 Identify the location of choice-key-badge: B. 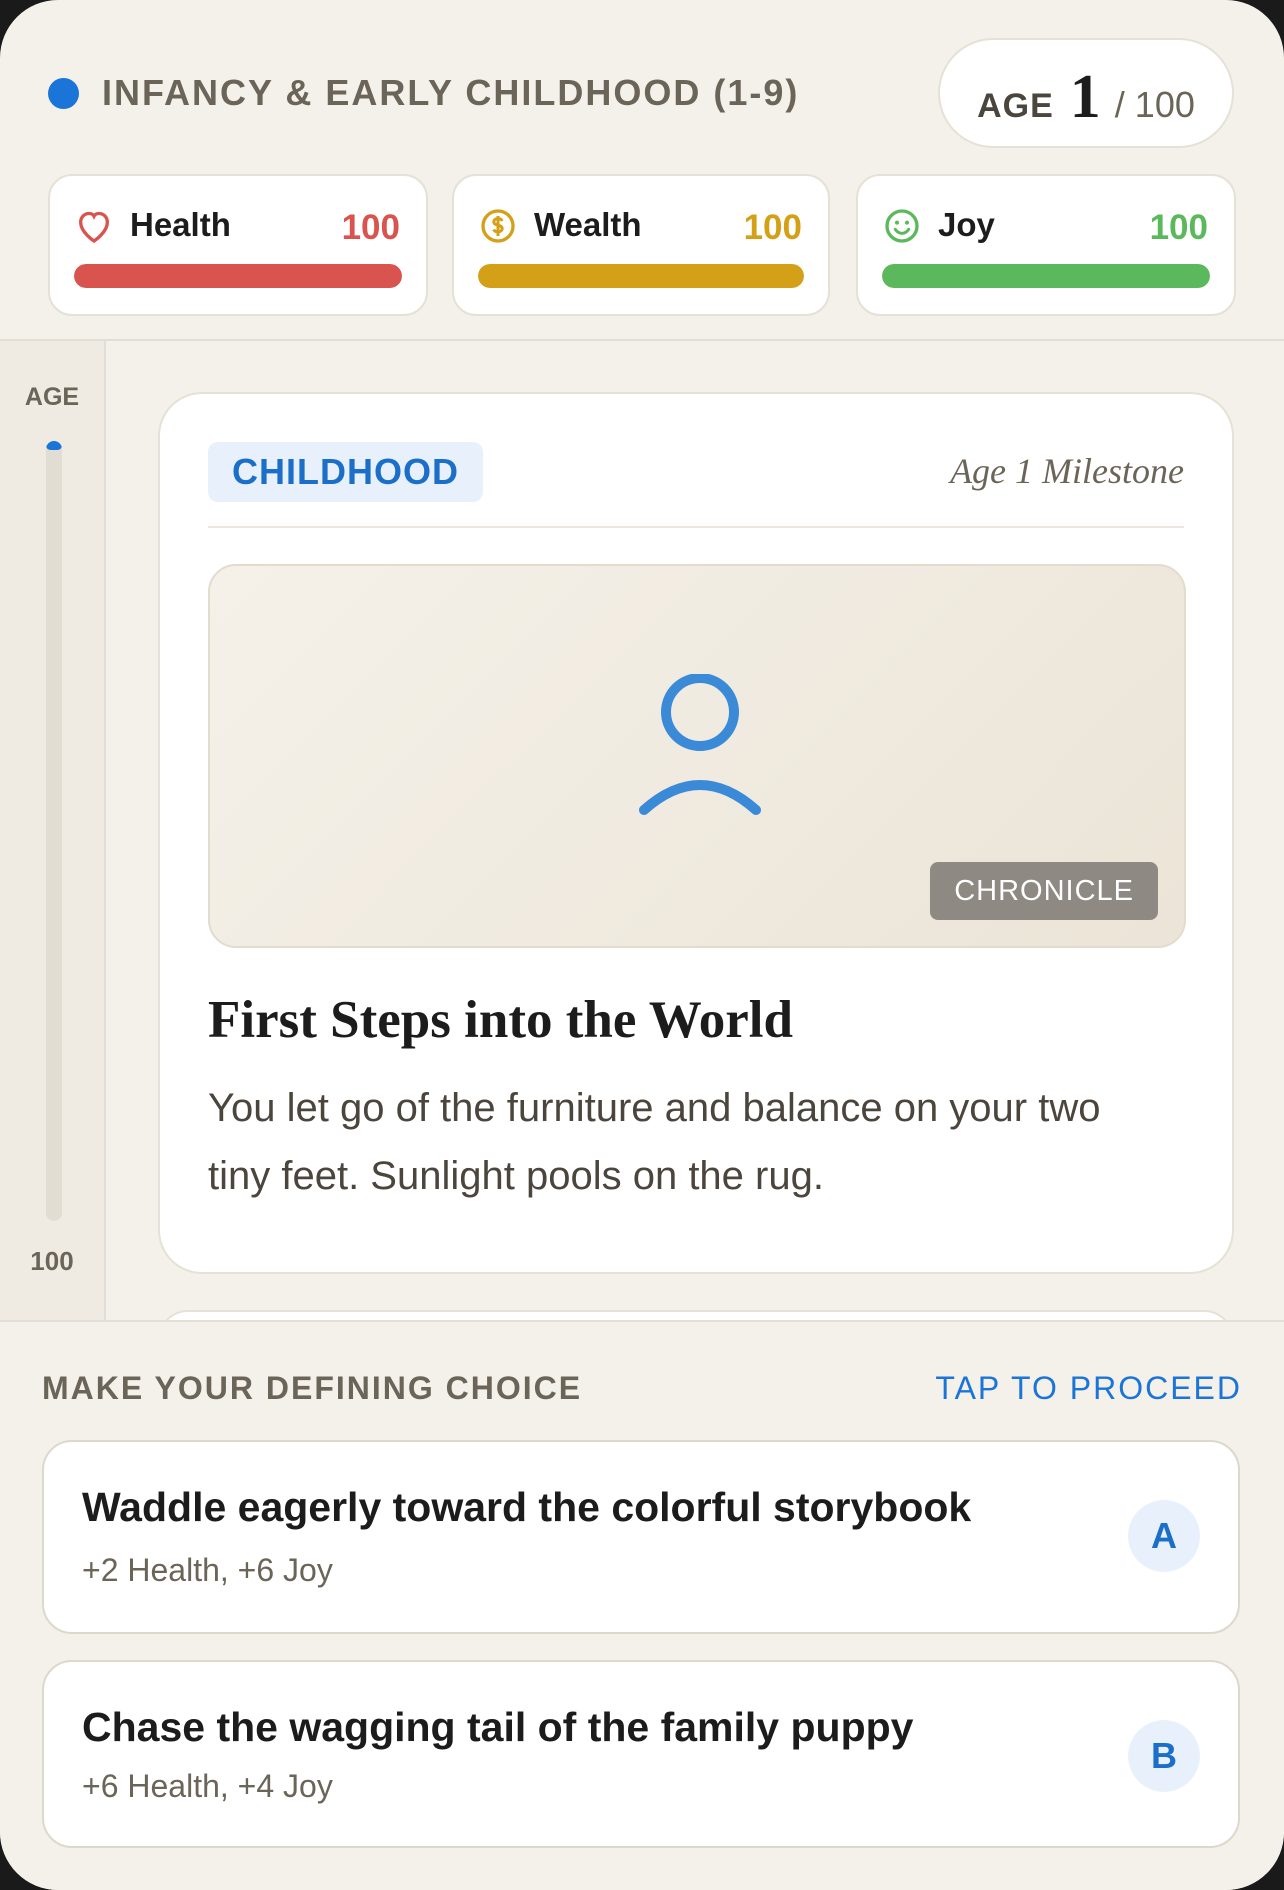
(1164, 1756).